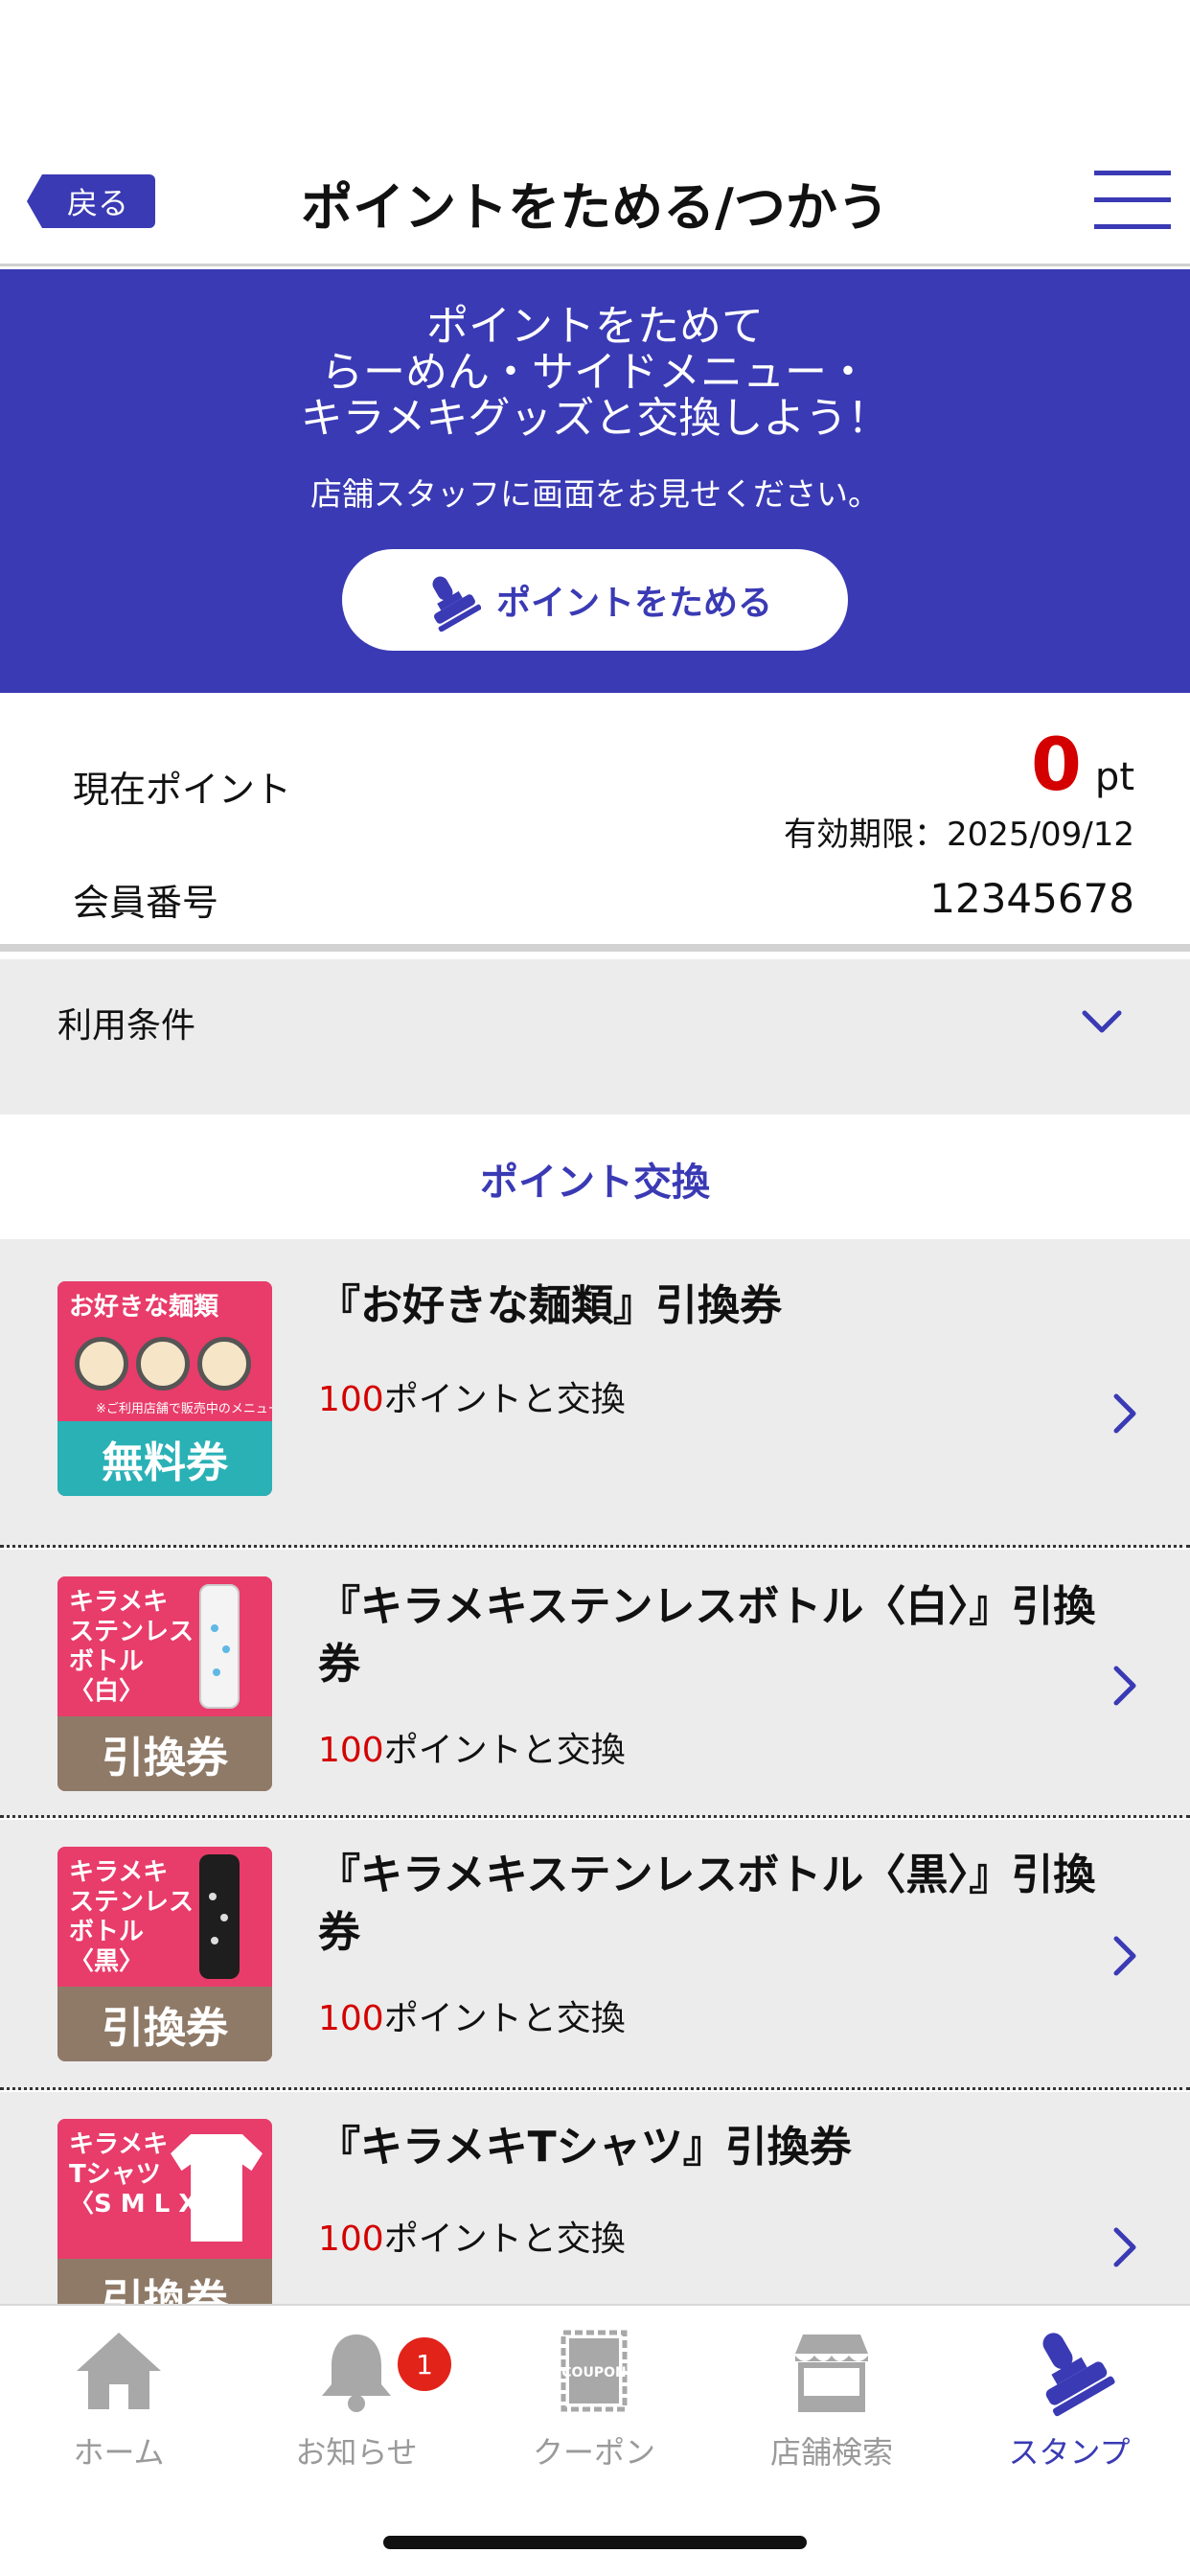 The image size is (1190, 2576). I want to click on item-title: 『キラメキステンレスボトル〈白〉』引換券, so click(707, 1635).